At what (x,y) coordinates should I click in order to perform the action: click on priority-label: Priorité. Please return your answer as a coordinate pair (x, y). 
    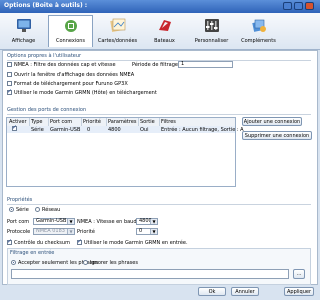
    Looking at the image, I should click on (86, 232).